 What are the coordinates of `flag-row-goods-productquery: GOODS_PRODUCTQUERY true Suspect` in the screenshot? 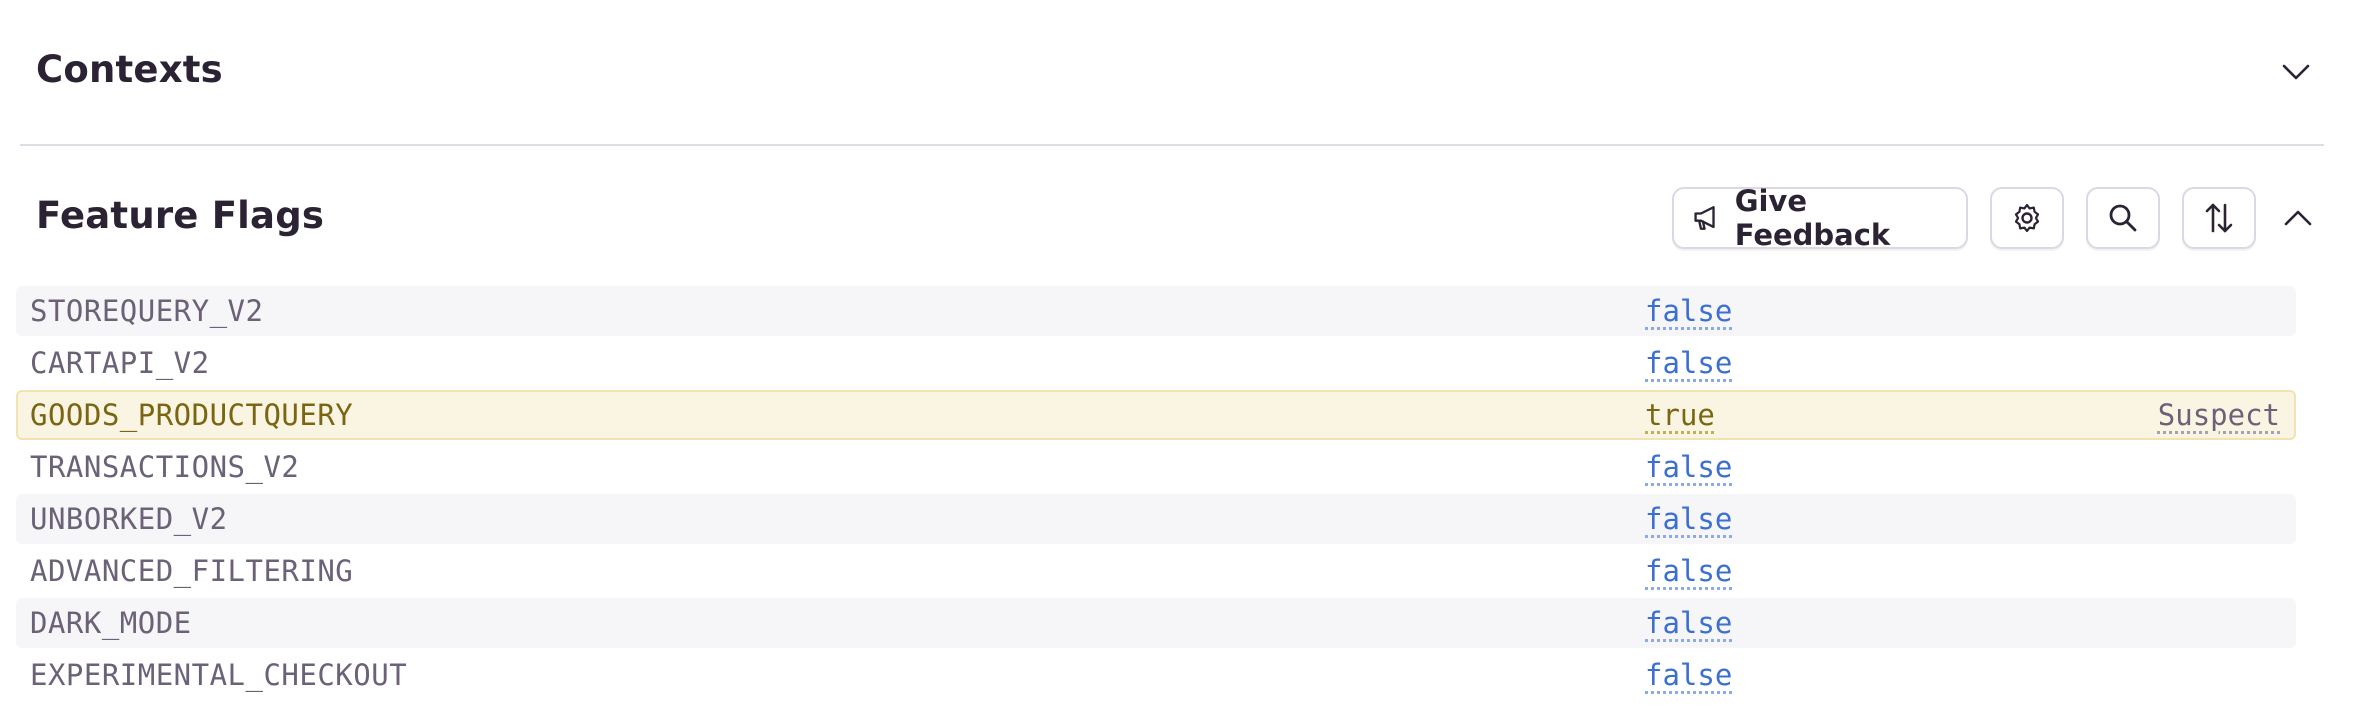 It's located at (1156, 415).